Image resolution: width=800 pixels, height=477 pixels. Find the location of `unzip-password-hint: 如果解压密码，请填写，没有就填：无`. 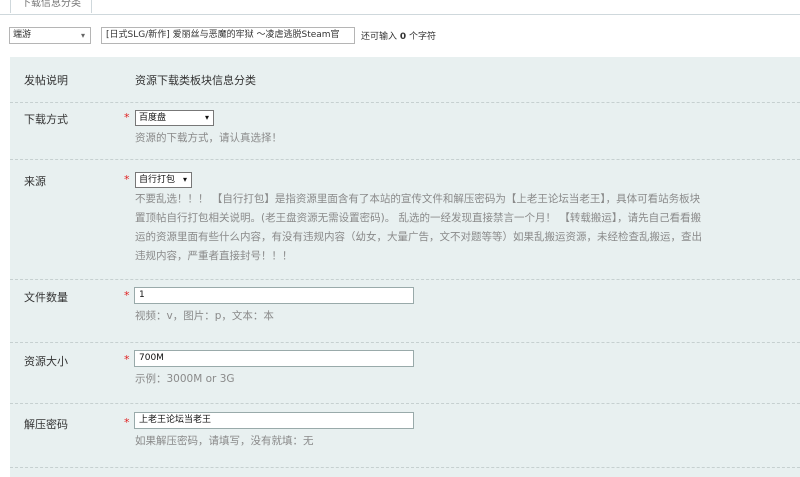

unzip-password-hint: 如果解压密码，请填写，没有就填：无 is located at coordinates (224, 441).